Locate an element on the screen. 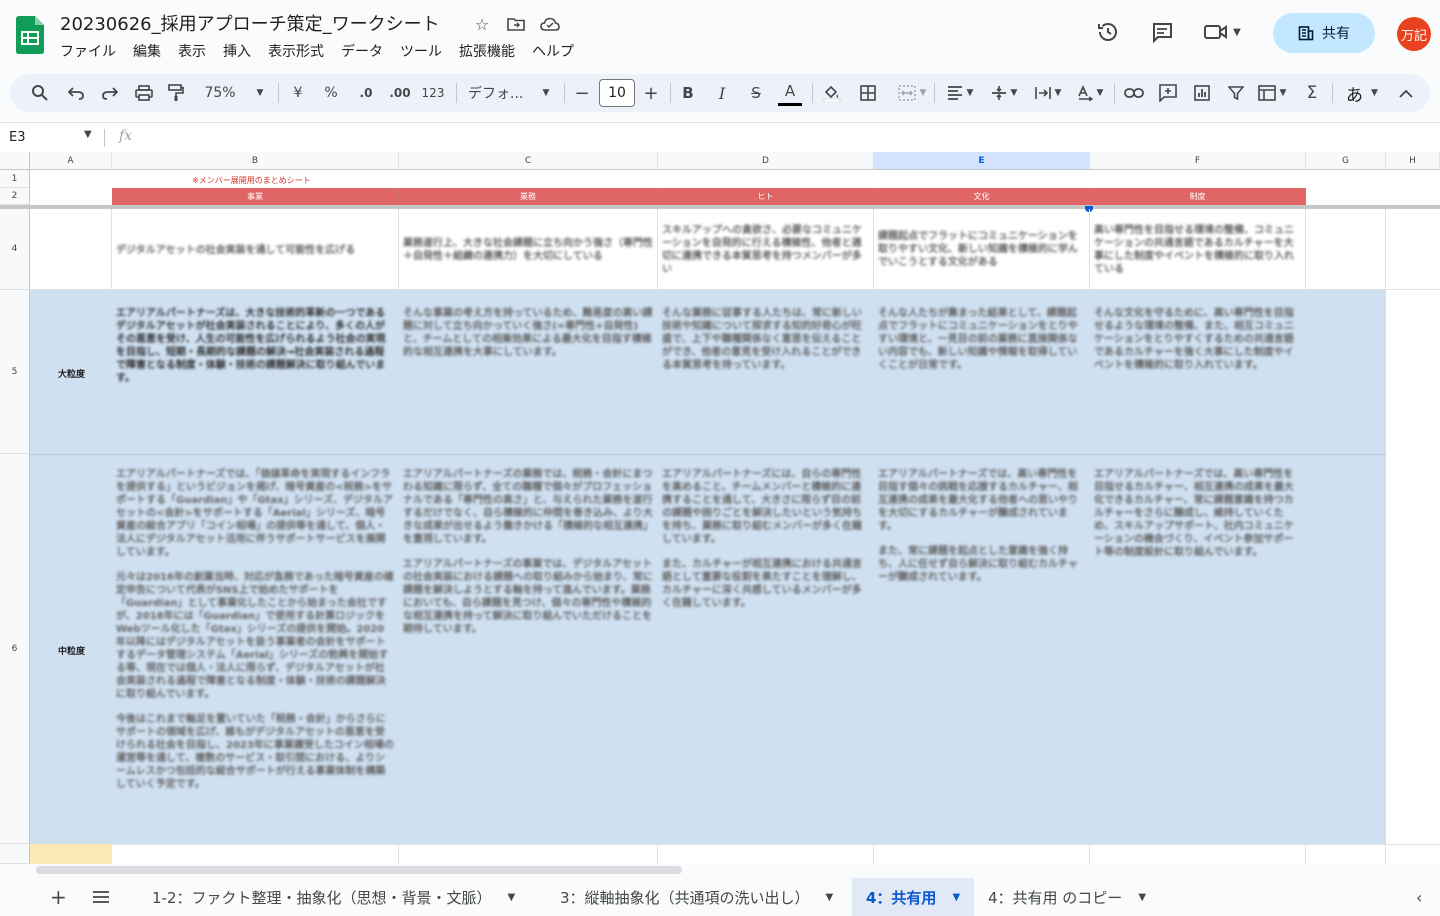 Image resolution: width=1440 pixels, height=916 pixels. menu-help: ヘルプ is located at coordinates (557, 51).